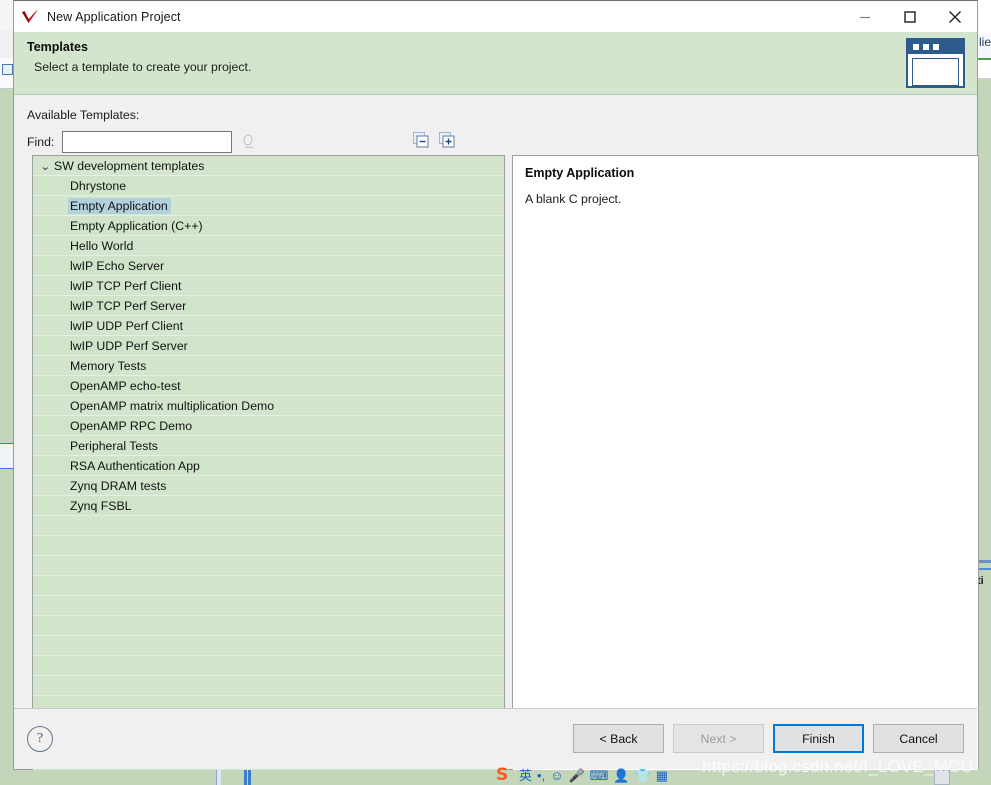 This screenshot has width=991, height=785. Describe the element at coordinates (576, 775) in the screenshot. I see `voice-input-icon: 🎤` at that location.